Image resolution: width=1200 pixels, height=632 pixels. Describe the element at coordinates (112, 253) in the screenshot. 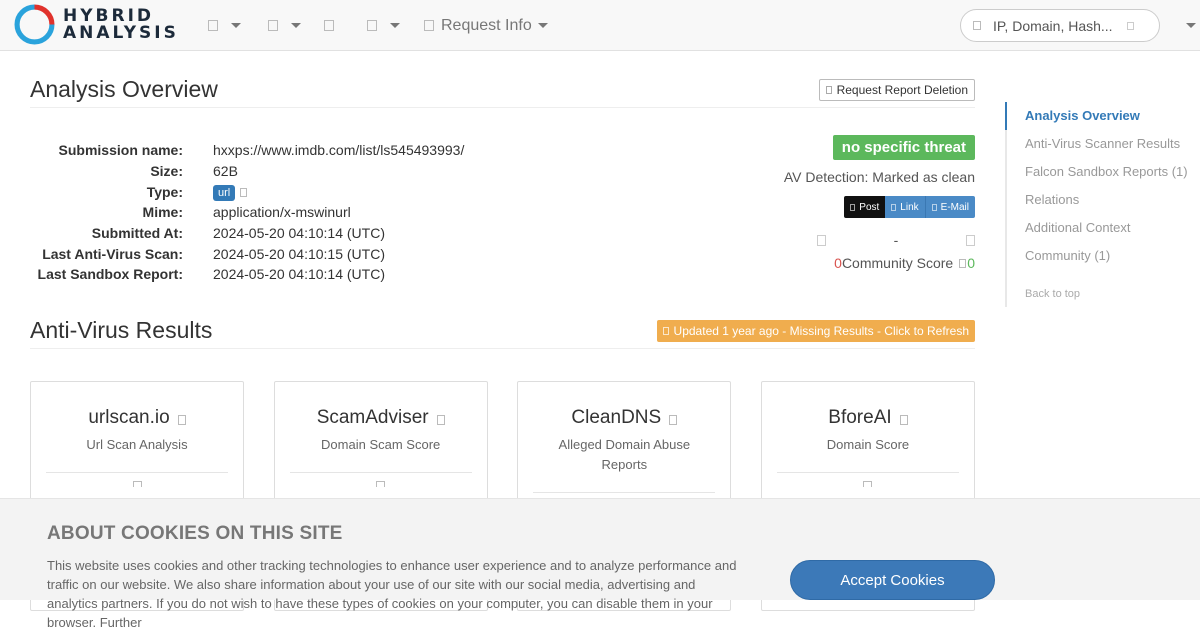

I see `detail-label: Last Anti-Virus Scan:` at that location.